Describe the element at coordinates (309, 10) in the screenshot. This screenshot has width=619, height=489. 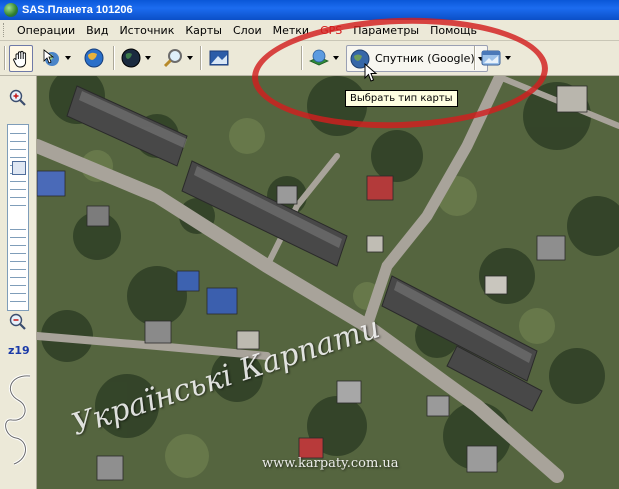
I see `title-bar: SAS.Планета 101206` at that location.